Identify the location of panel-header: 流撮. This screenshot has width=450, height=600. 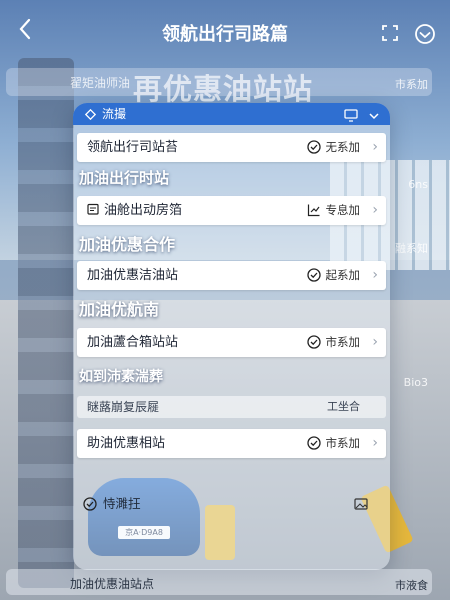
(231, 114).